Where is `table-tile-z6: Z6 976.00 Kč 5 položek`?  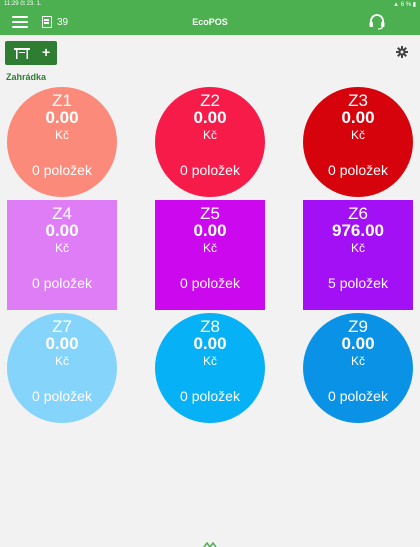
table-tile-z6: Z6 976.00 Kč 5 položek is located at coordinates (358, 255).